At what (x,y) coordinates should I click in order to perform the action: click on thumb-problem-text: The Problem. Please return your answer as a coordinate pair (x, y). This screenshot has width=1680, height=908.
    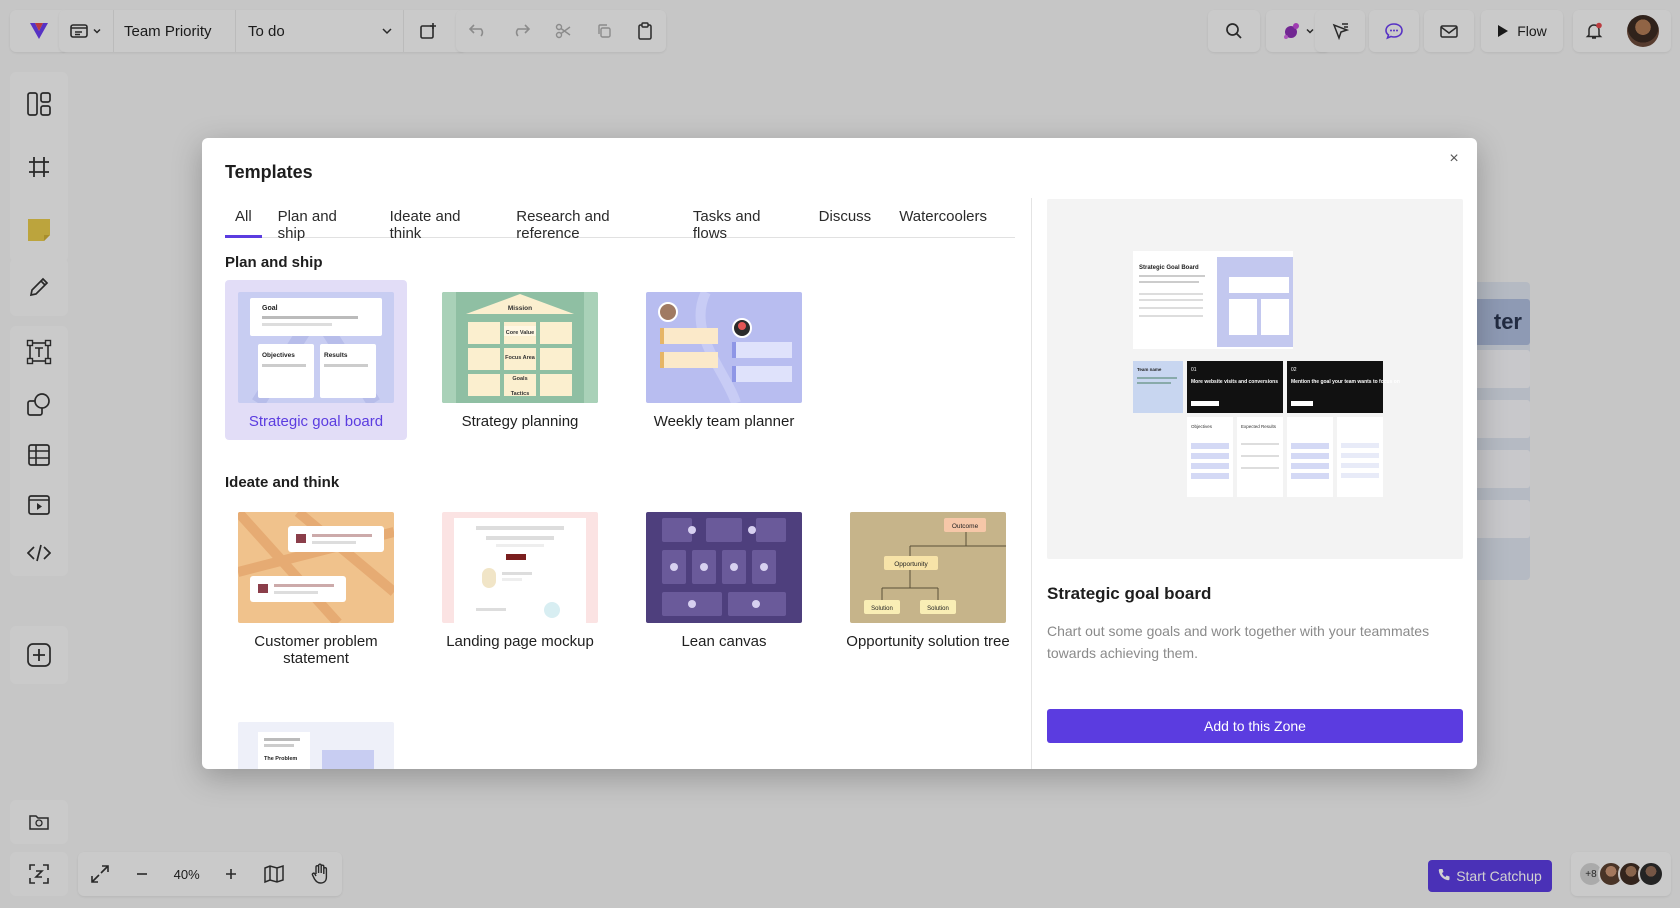
    Looking at the image, I should click on (280, 759).